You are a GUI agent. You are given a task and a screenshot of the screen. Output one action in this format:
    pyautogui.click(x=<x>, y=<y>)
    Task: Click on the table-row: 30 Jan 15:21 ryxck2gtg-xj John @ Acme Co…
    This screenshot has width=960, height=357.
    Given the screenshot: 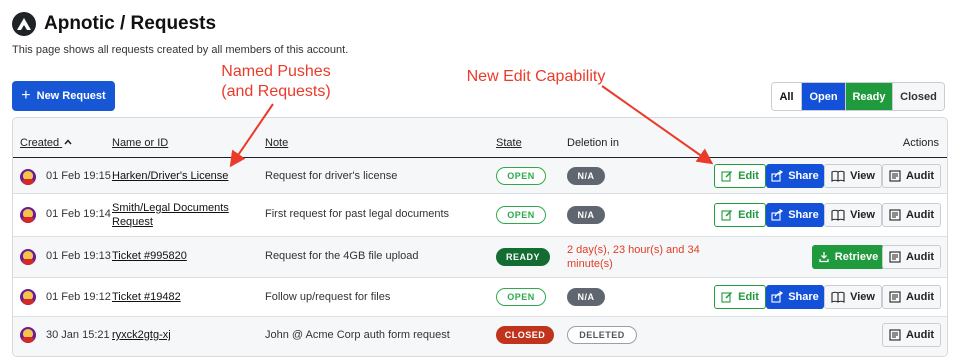 What is the action you would take?
    pyautogui.click(x=480, y=336)
    